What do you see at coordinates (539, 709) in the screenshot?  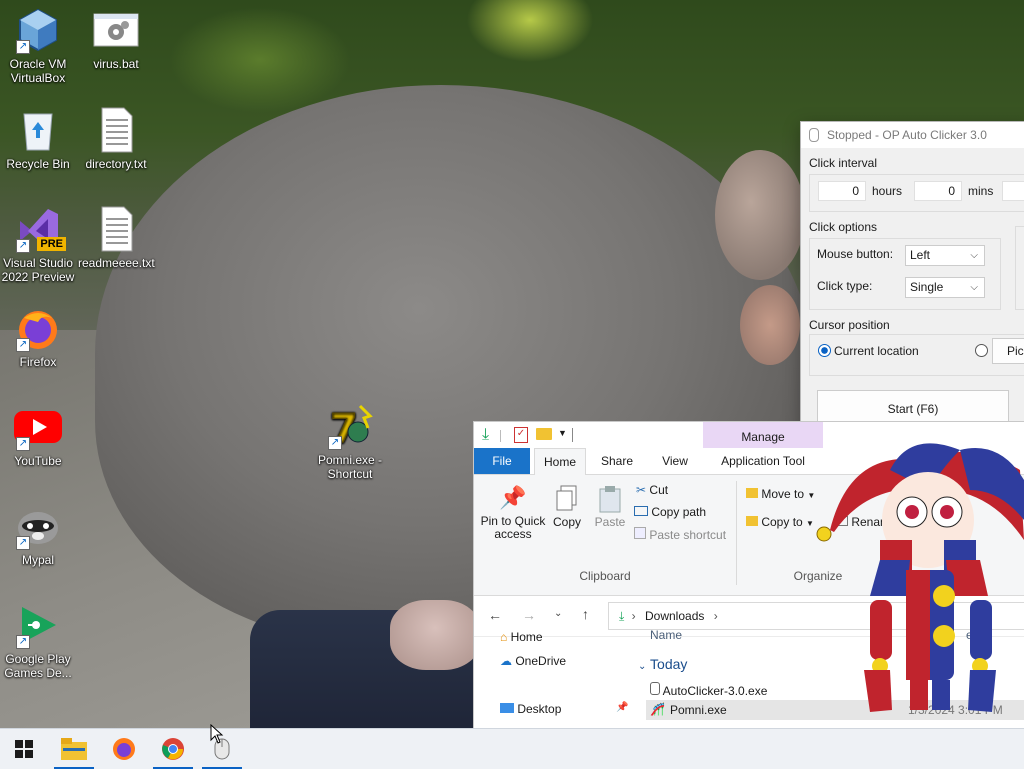 I see `nav-desktop-label: Desktop` at bounding box center [539, 709].